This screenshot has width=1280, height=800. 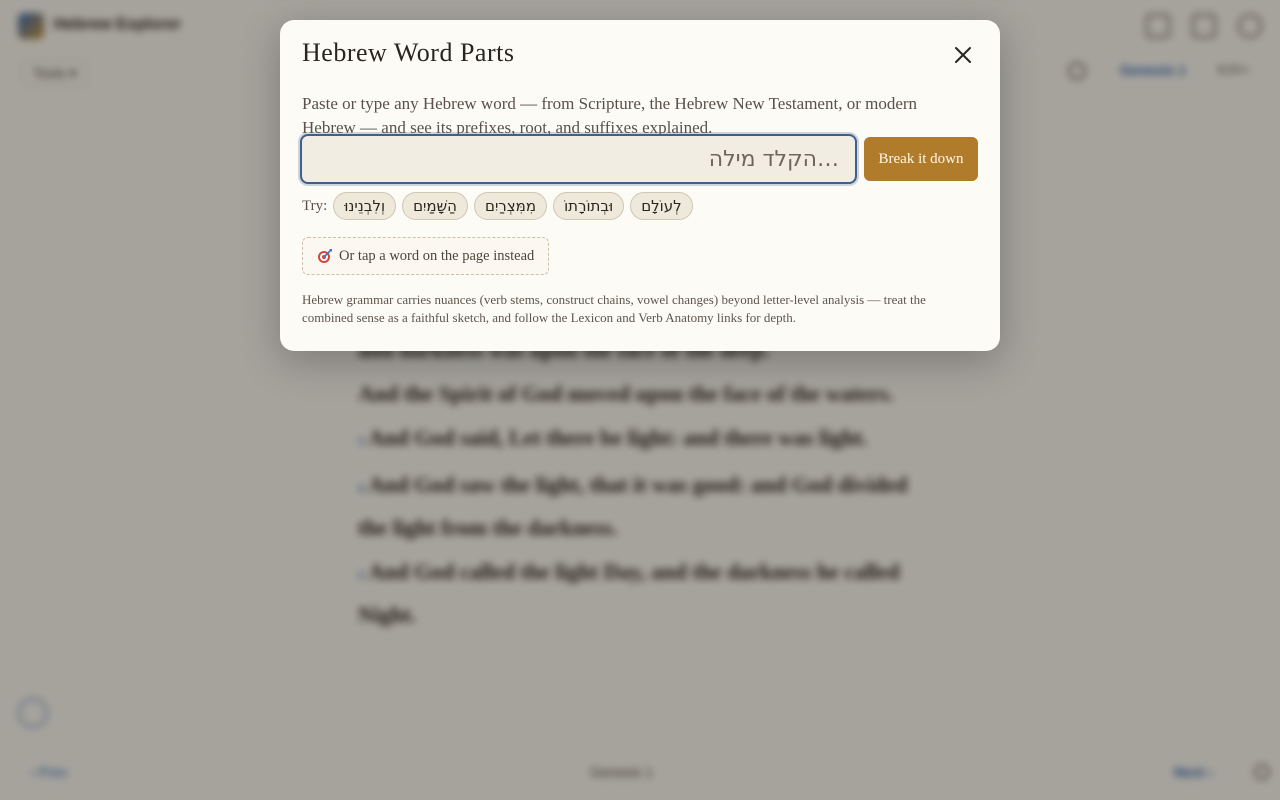 I want to click on example-word-chip: הַשָּׁמַיִם, so click(x=435, y=206).